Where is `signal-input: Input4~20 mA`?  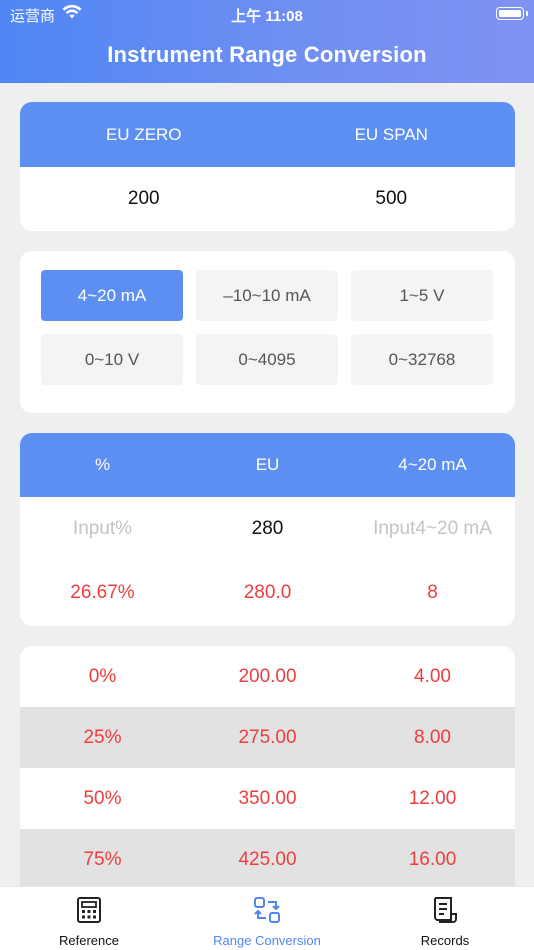 signal-input: Input4~20 mA is located at coordinates (432, 529).